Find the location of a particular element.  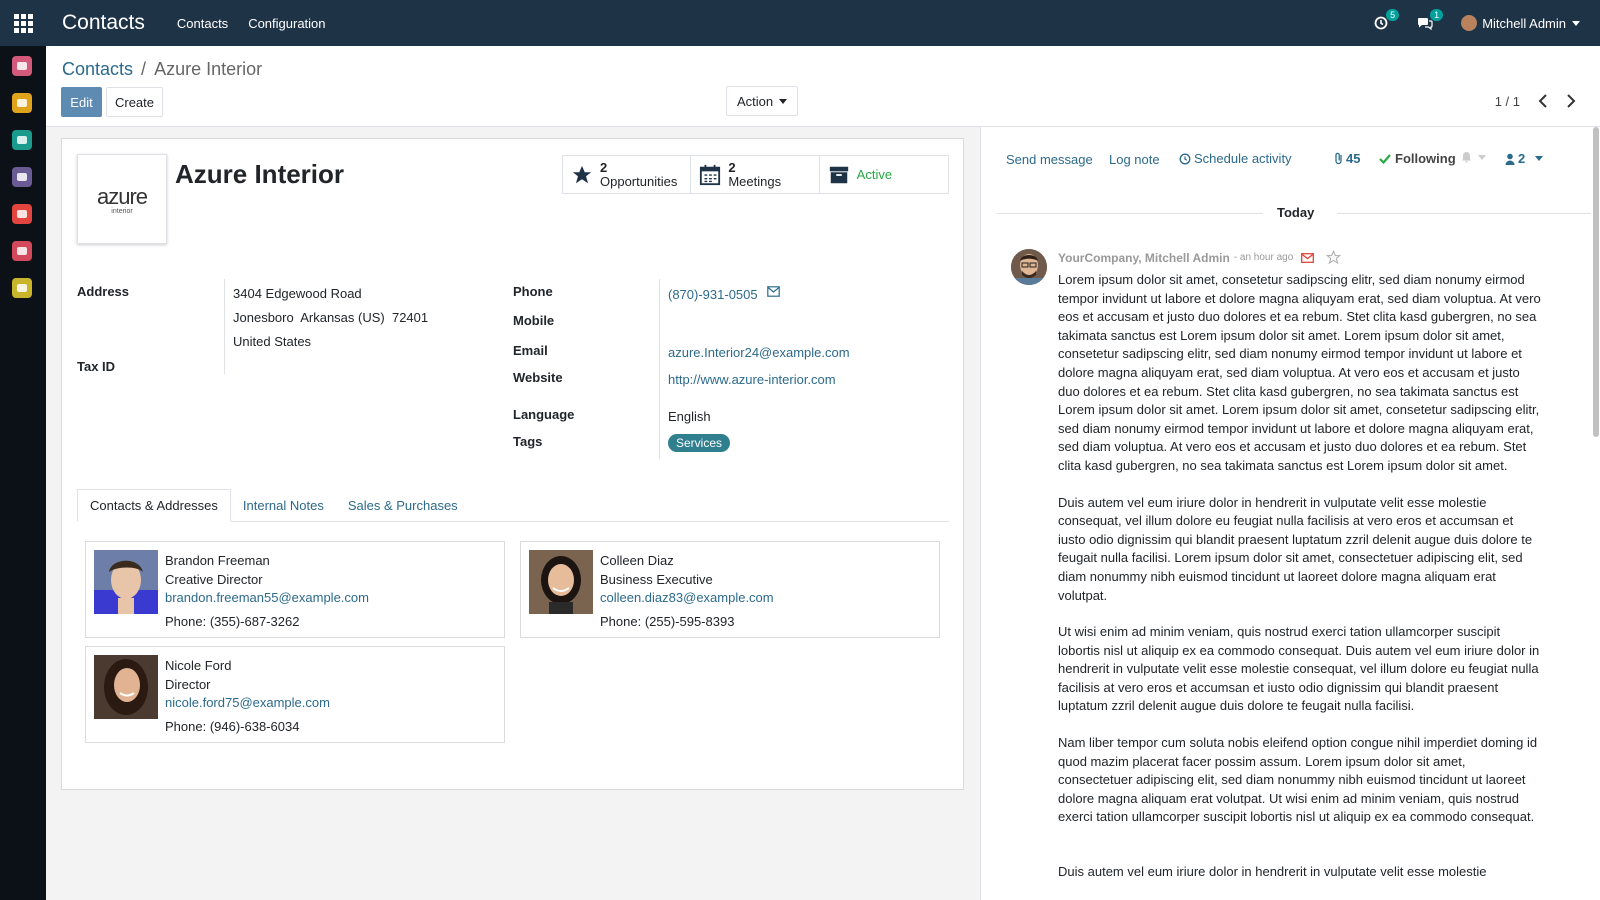

settings-app-icon is located at coordinates (22, 288).